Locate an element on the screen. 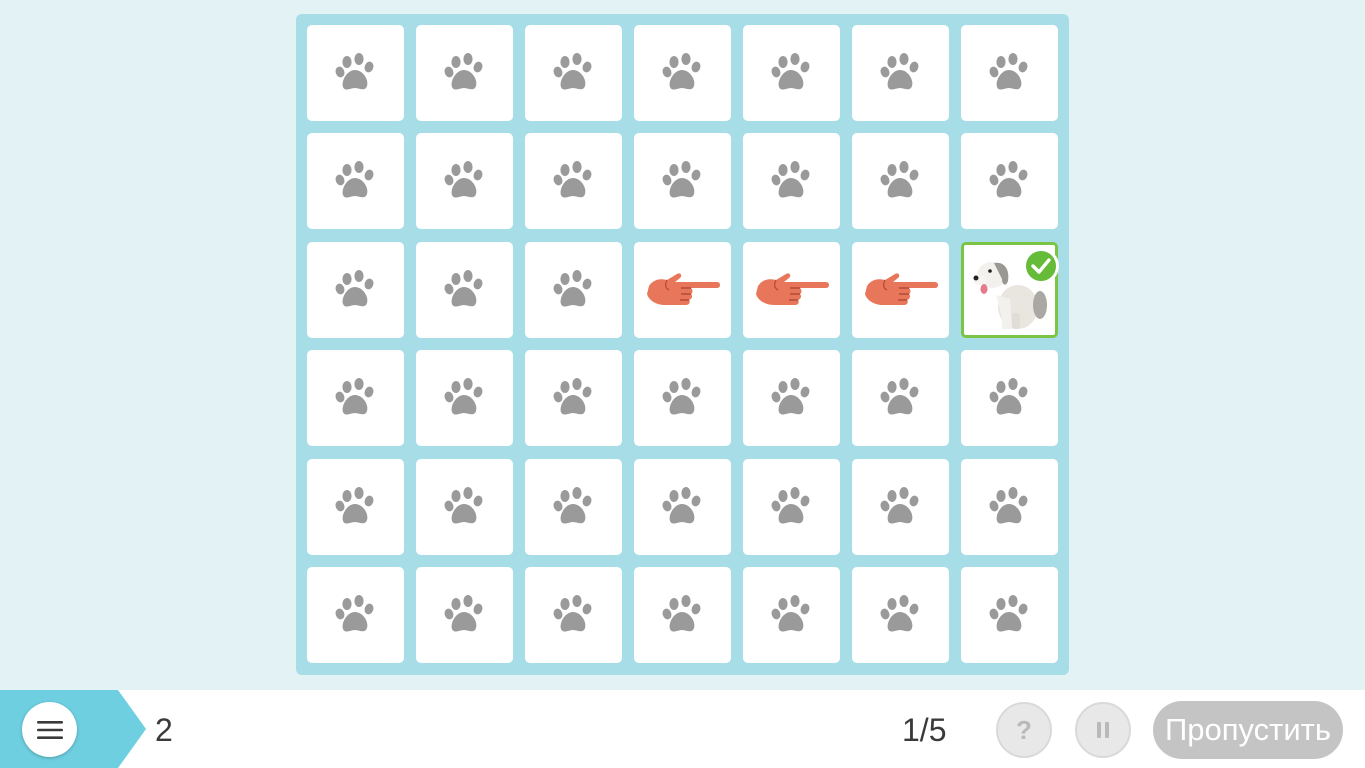 The width and height of the screenshot is (1365, 768). check-icon is located at coordinates (1041, 266).